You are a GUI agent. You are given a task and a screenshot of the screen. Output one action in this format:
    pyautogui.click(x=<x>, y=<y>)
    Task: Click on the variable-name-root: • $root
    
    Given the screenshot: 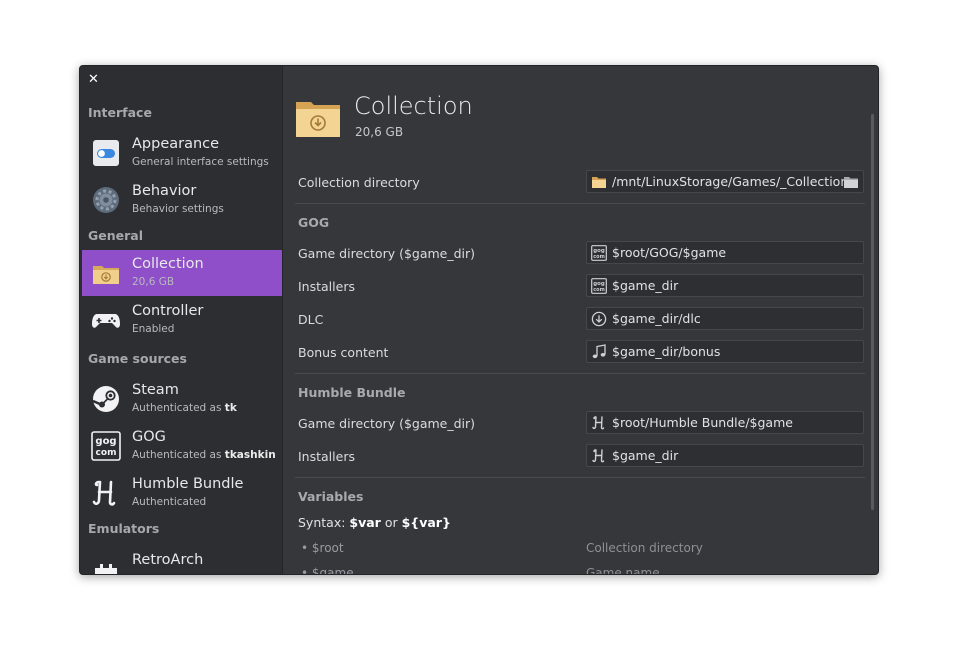 What is the action you would take?
    pyautogui.click(x=322, y=548)
    